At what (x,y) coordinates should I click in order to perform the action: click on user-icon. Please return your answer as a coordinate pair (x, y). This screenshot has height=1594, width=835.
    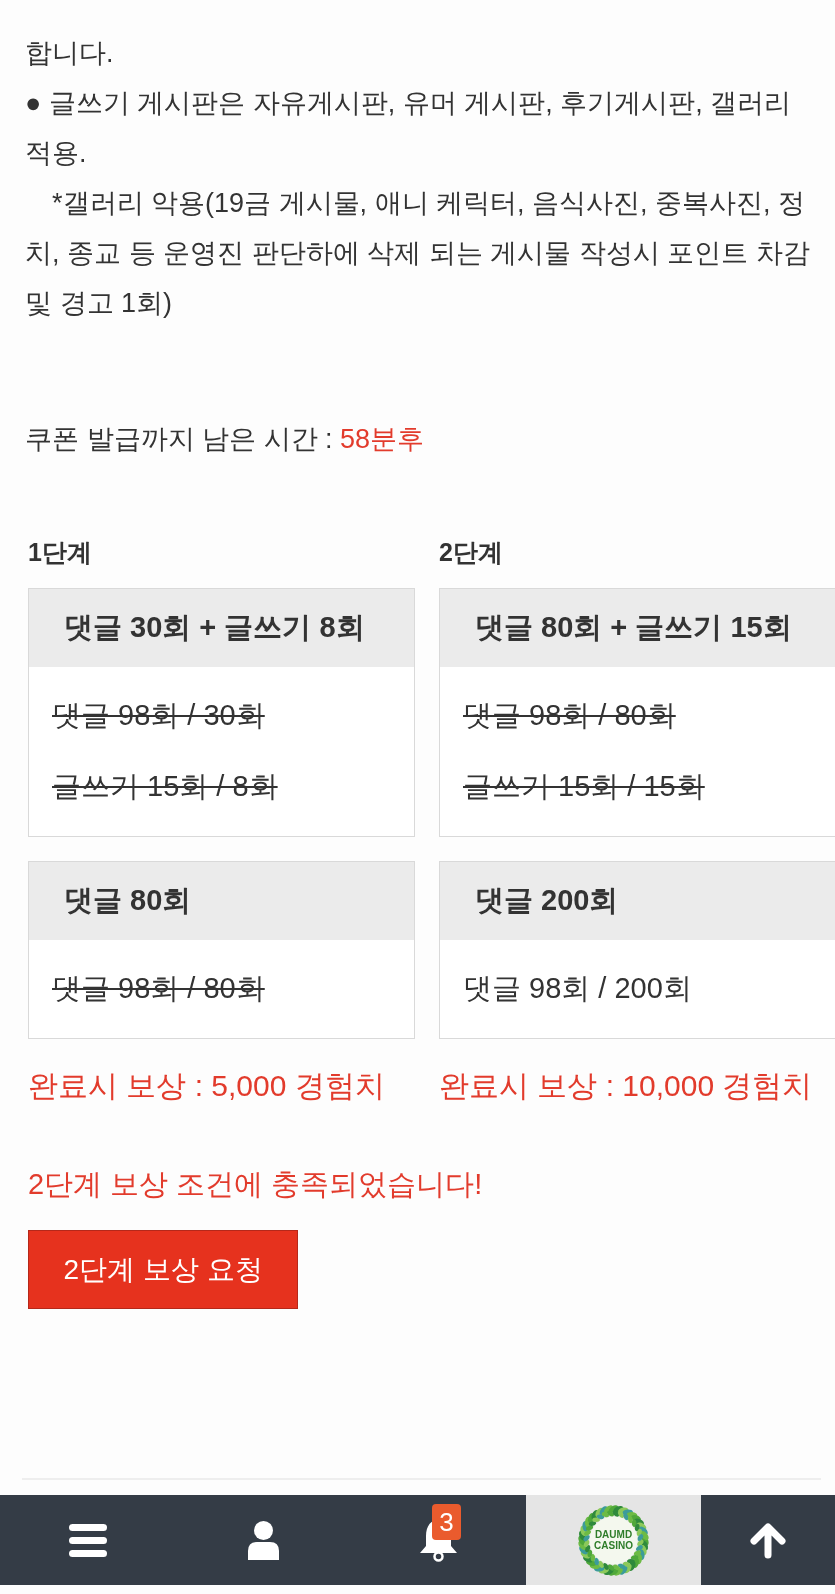
    Looking at the image, I should click on (263, 1540).